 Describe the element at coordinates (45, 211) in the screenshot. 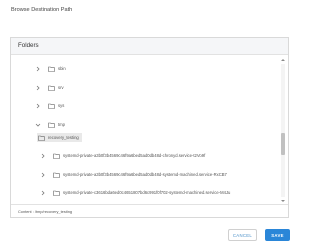

I see `selected-path-text: Content : /tmp/recovery_testing` at that location.